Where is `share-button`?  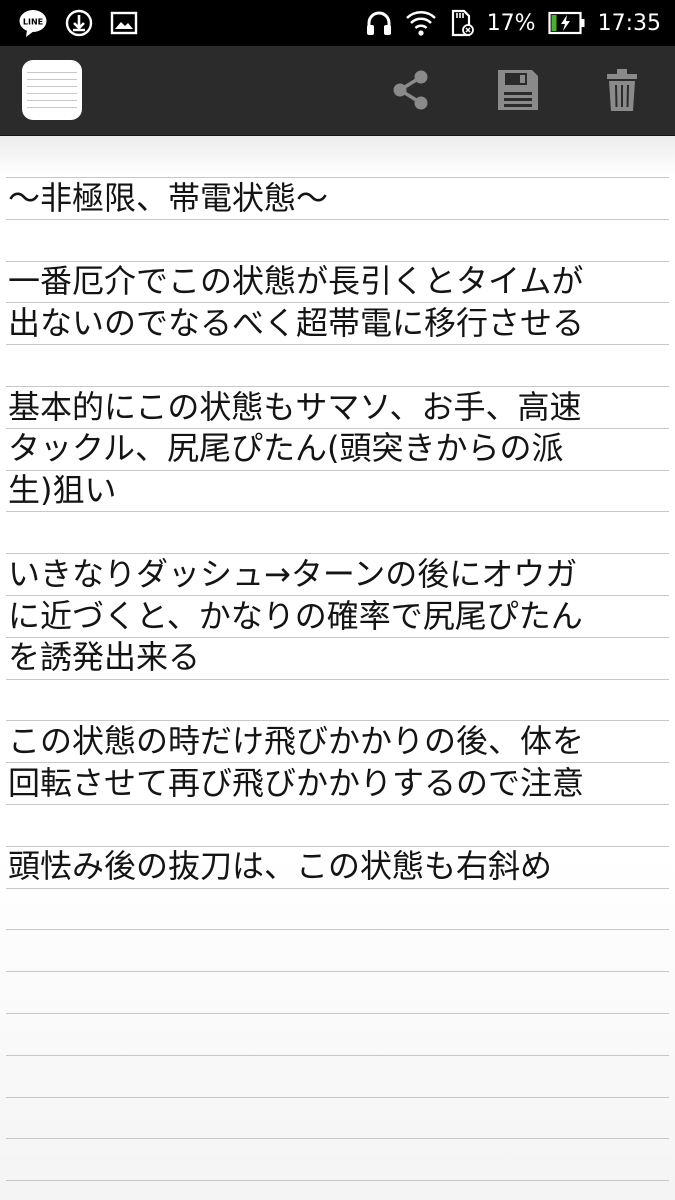
share-button is located at coordinates (410, 92).